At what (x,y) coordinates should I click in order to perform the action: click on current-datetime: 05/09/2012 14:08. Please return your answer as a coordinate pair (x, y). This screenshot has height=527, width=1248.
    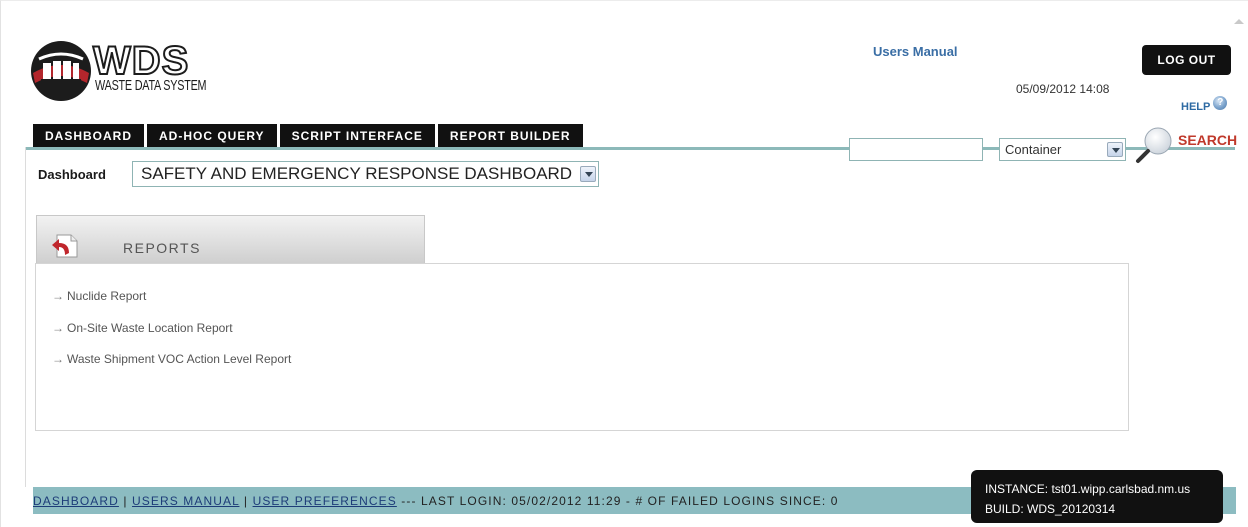
    Looking at the image, I should click on (1063, 89).